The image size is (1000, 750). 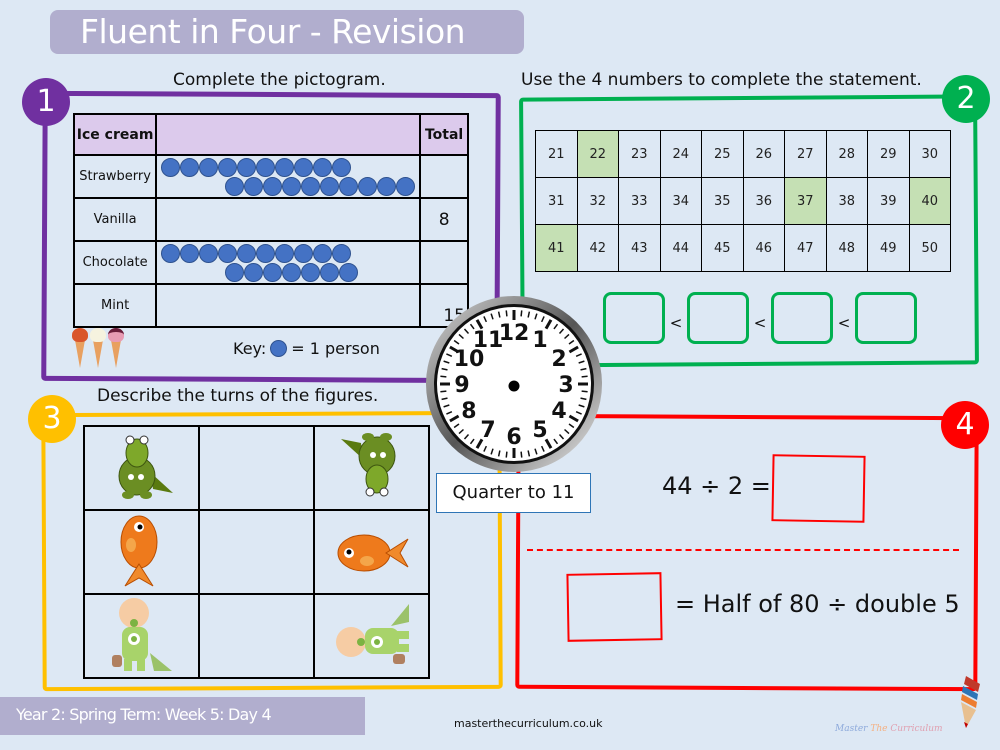 What do you see at coordinates (556, 154) in the screenshot?
I see `number-cell: 21` at bounding box center [556, 154].